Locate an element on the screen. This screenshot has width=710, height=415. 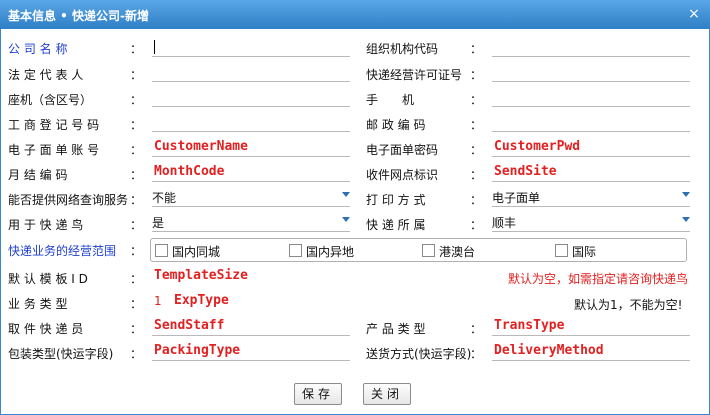
send-site-value: SendSite is located at coordinates (525, 171).